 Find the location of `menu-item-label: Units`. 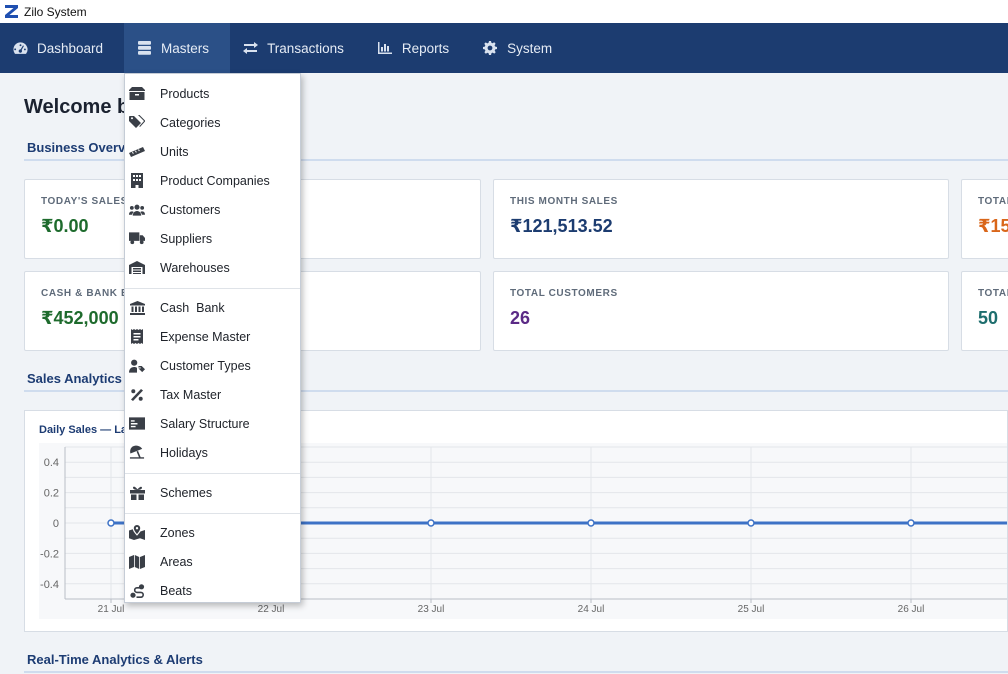

menu-item-label: Units is located at coordinates (174, 151).